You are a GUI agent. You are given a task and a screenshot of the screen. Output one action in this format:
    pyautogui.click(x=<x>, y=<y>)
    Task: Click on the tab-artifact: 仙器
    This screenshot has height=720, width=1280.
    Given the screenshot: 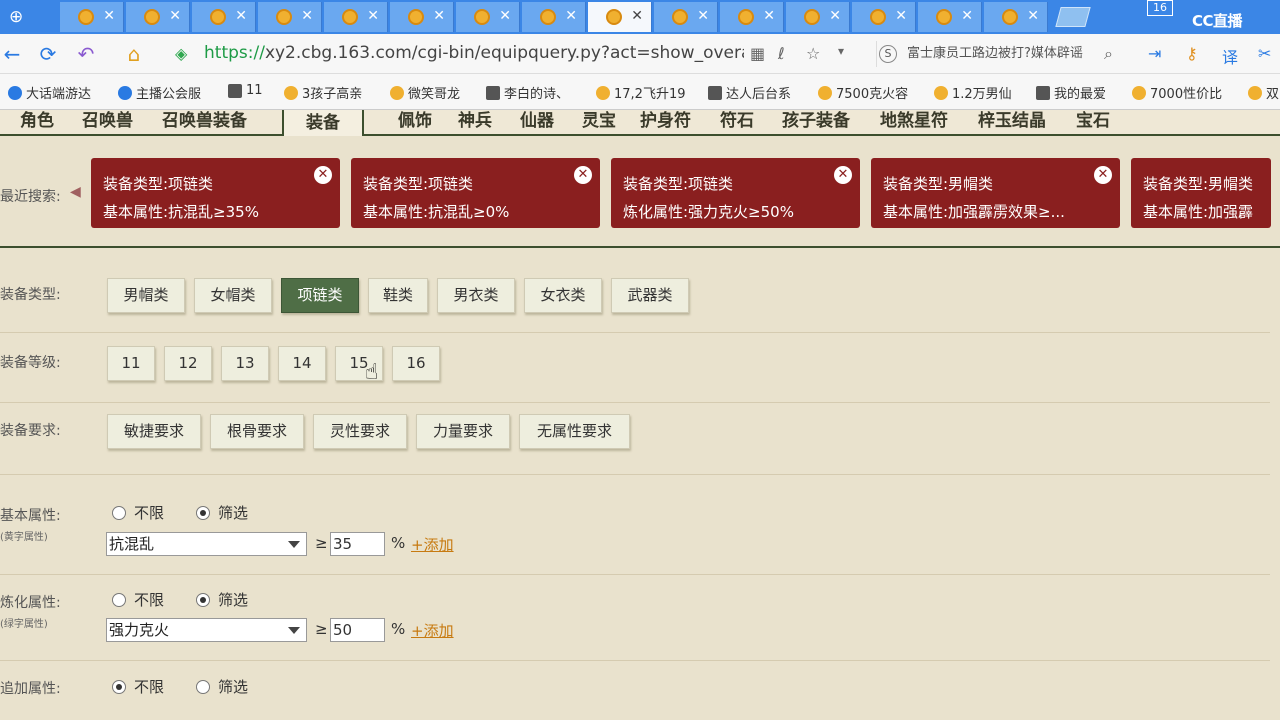 What is the action you would take?
    pyautogui.click(x=537, y=120)
    